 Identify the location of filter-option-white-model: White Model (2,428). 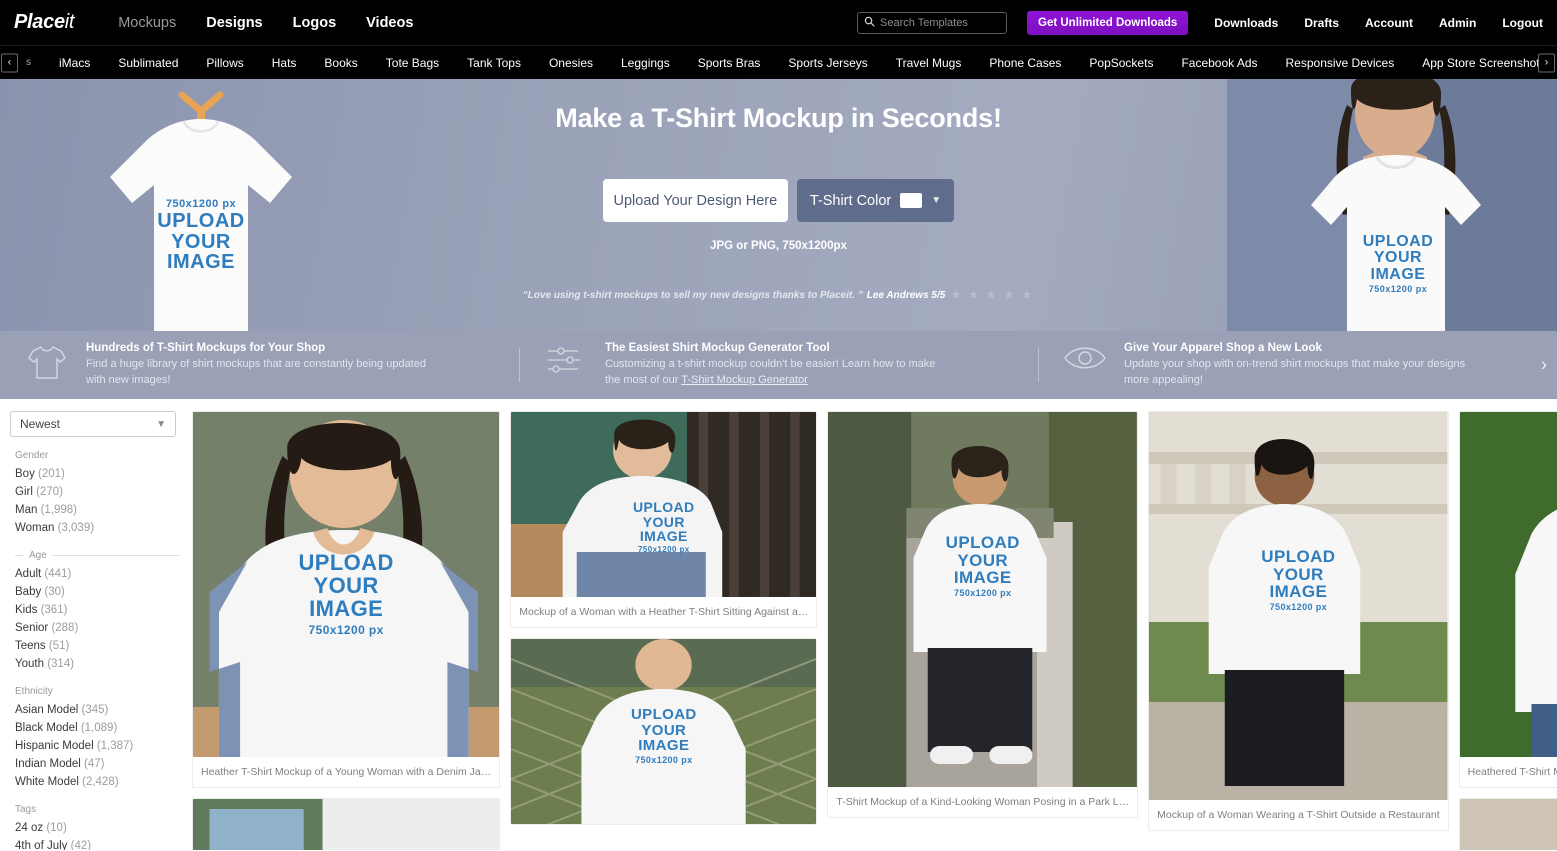
(95, 782).